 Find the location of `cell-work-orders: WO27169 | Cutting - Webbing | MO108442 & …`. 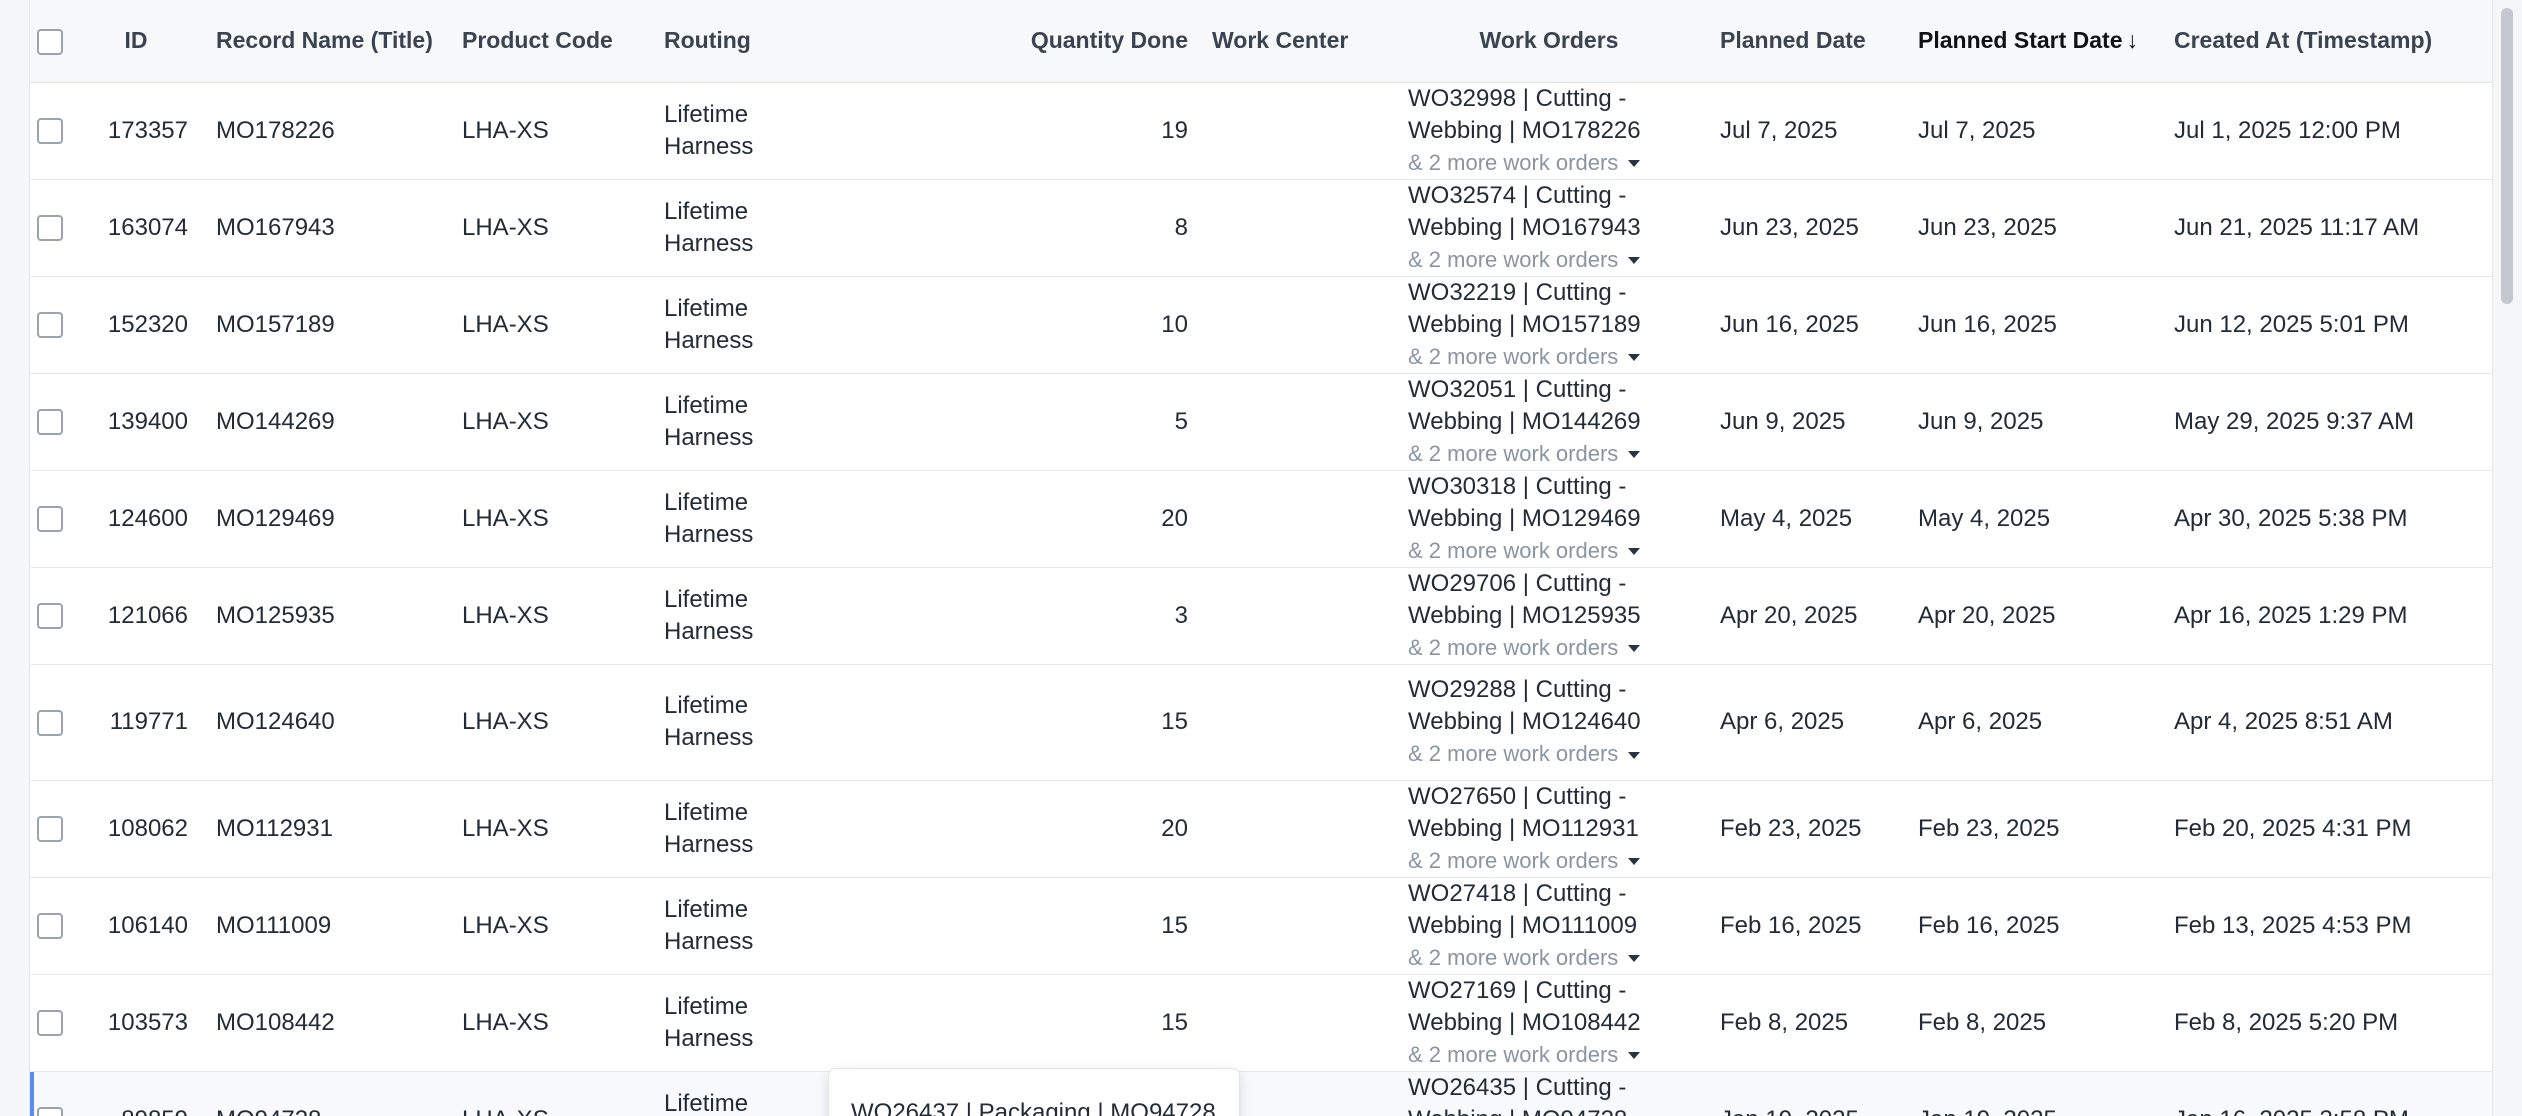

cell-work-orders: WO27169 | Cutting - Webbing | MO108442 & … is located at coordinates (1460, 1023).